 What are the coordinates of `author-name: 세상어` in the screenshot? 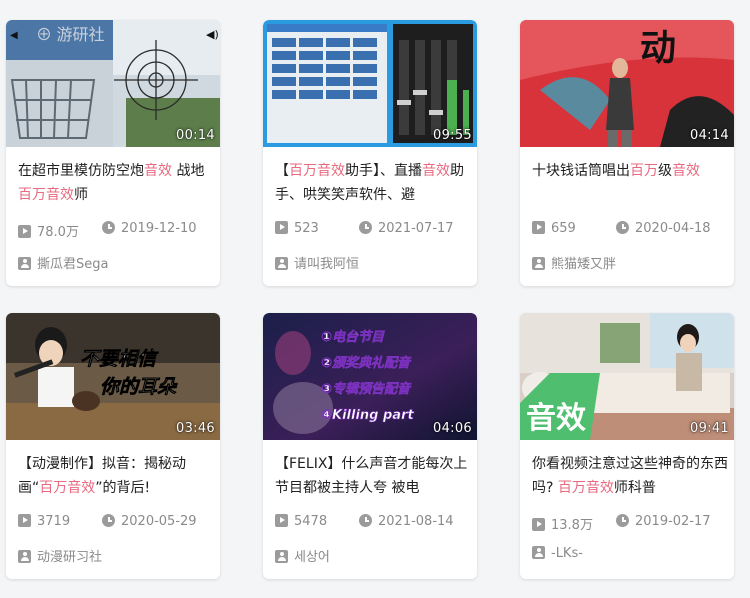 It's located at (312, 557).